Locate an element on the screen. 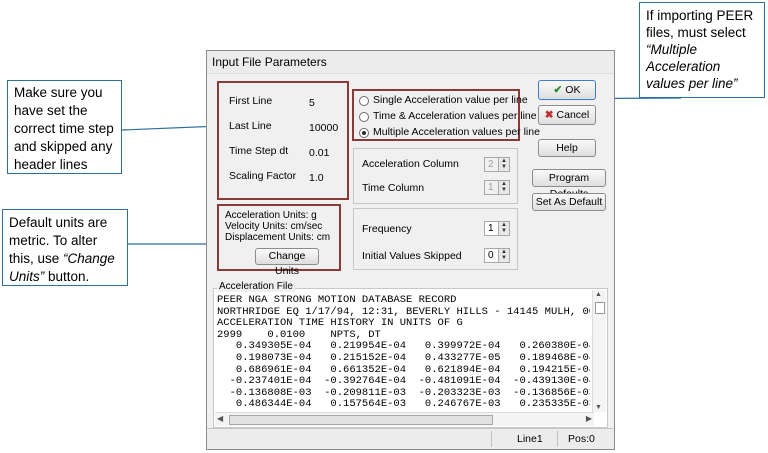  vertical-scroll-thumb is located at coordinates (600, 308).